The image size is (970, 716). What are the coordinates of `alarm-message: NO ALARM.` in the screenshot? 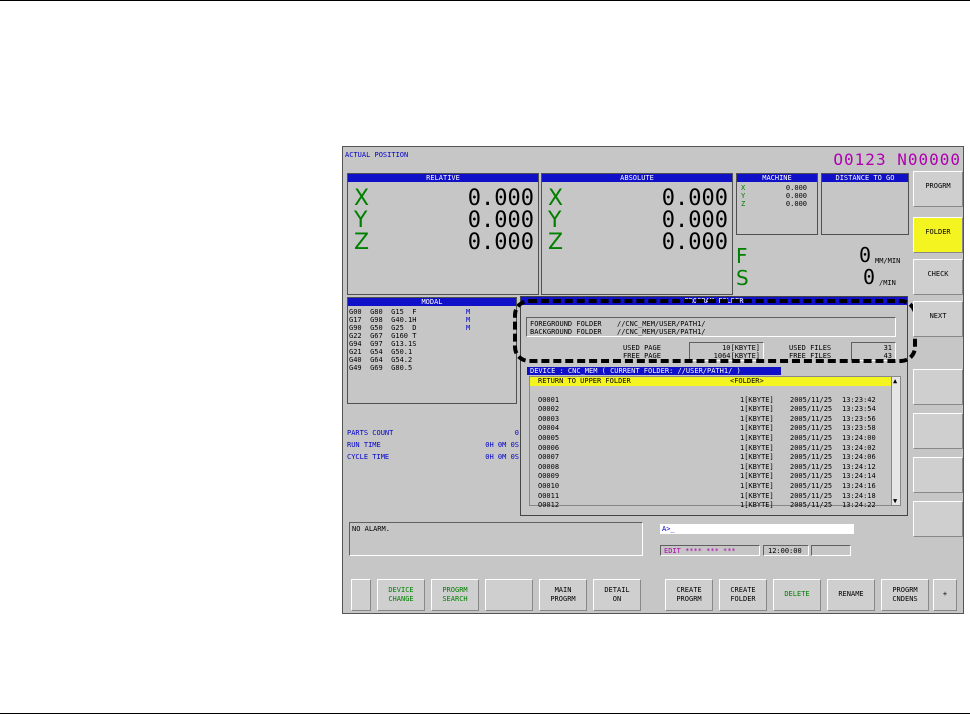 It's located at (371, 529).